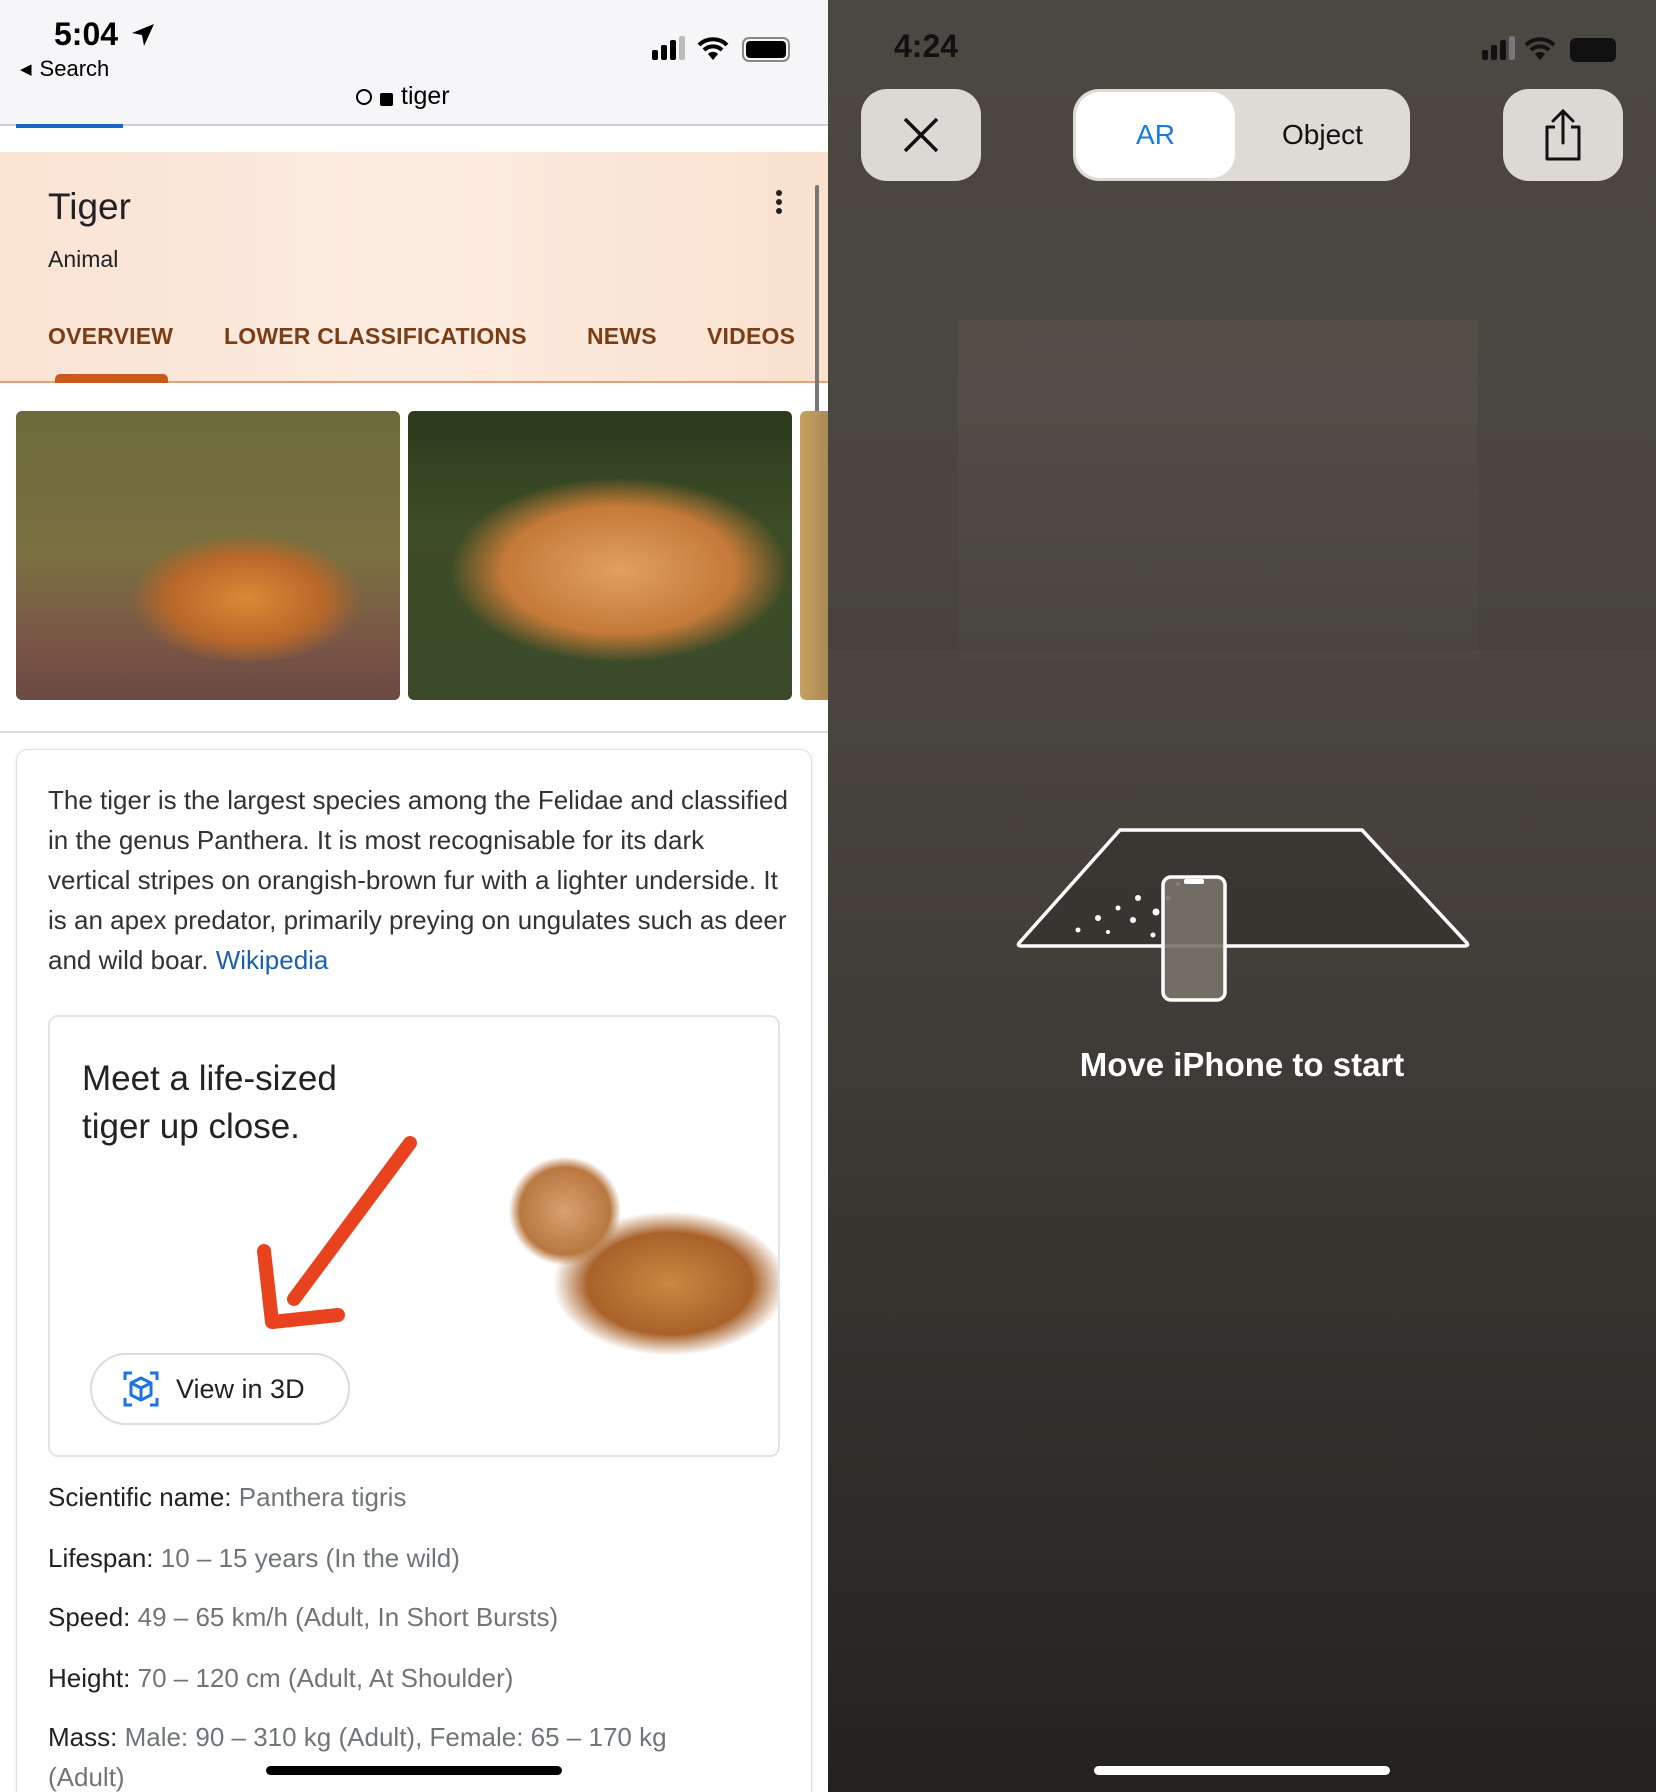 This screenshot has height=1792, width=1656. Describe the element at coordinates (69, 126) in the screenshot. I see `page-load-progress` at that location.